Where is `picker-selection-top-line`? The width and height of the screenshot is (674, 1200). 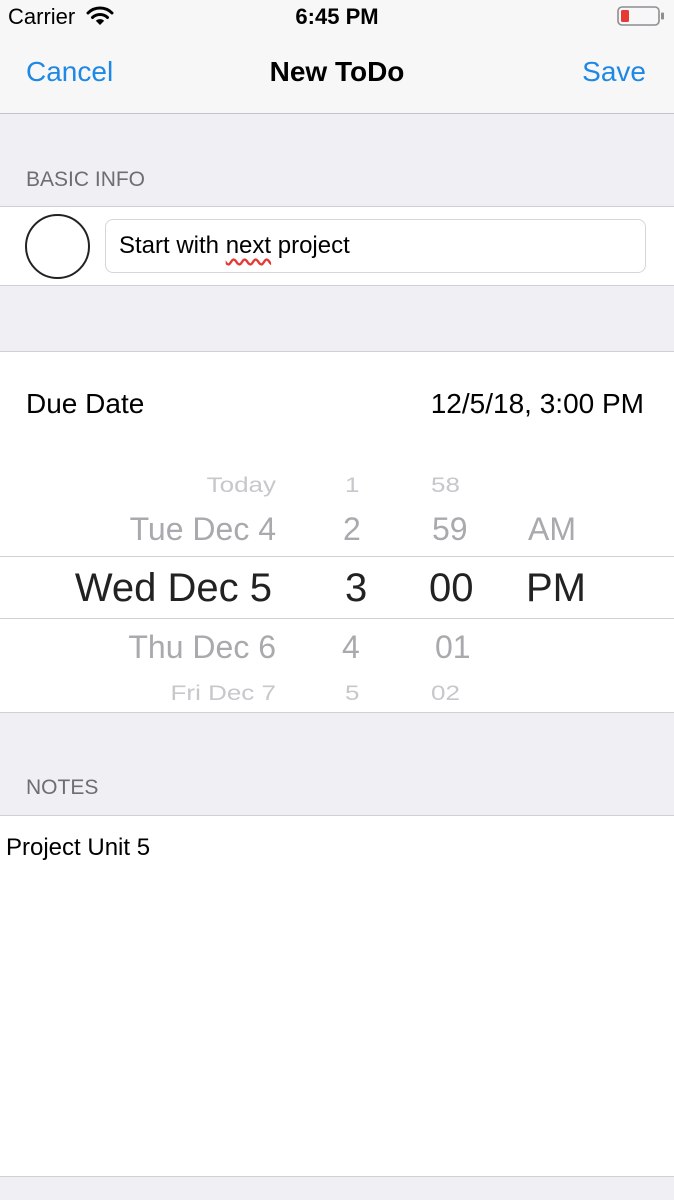
picker-selection-top-line is located at coordinates (337, 556).